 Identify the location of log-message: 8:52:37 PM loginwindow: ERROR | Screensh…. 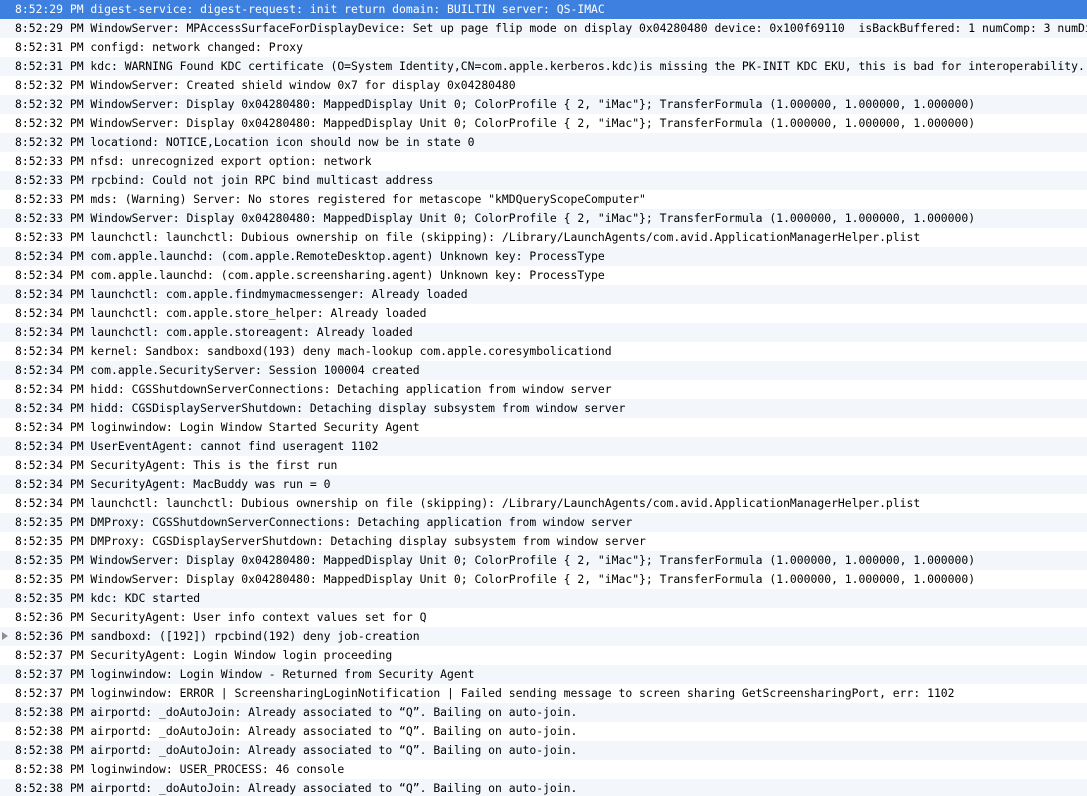
(485, 693).